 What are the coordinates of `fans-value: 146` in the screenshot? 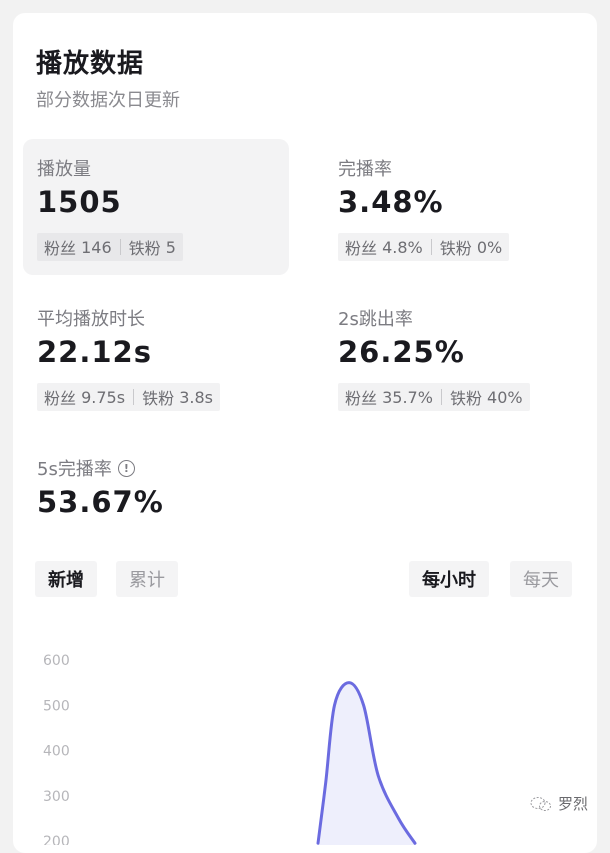 It's located at (96, 247).